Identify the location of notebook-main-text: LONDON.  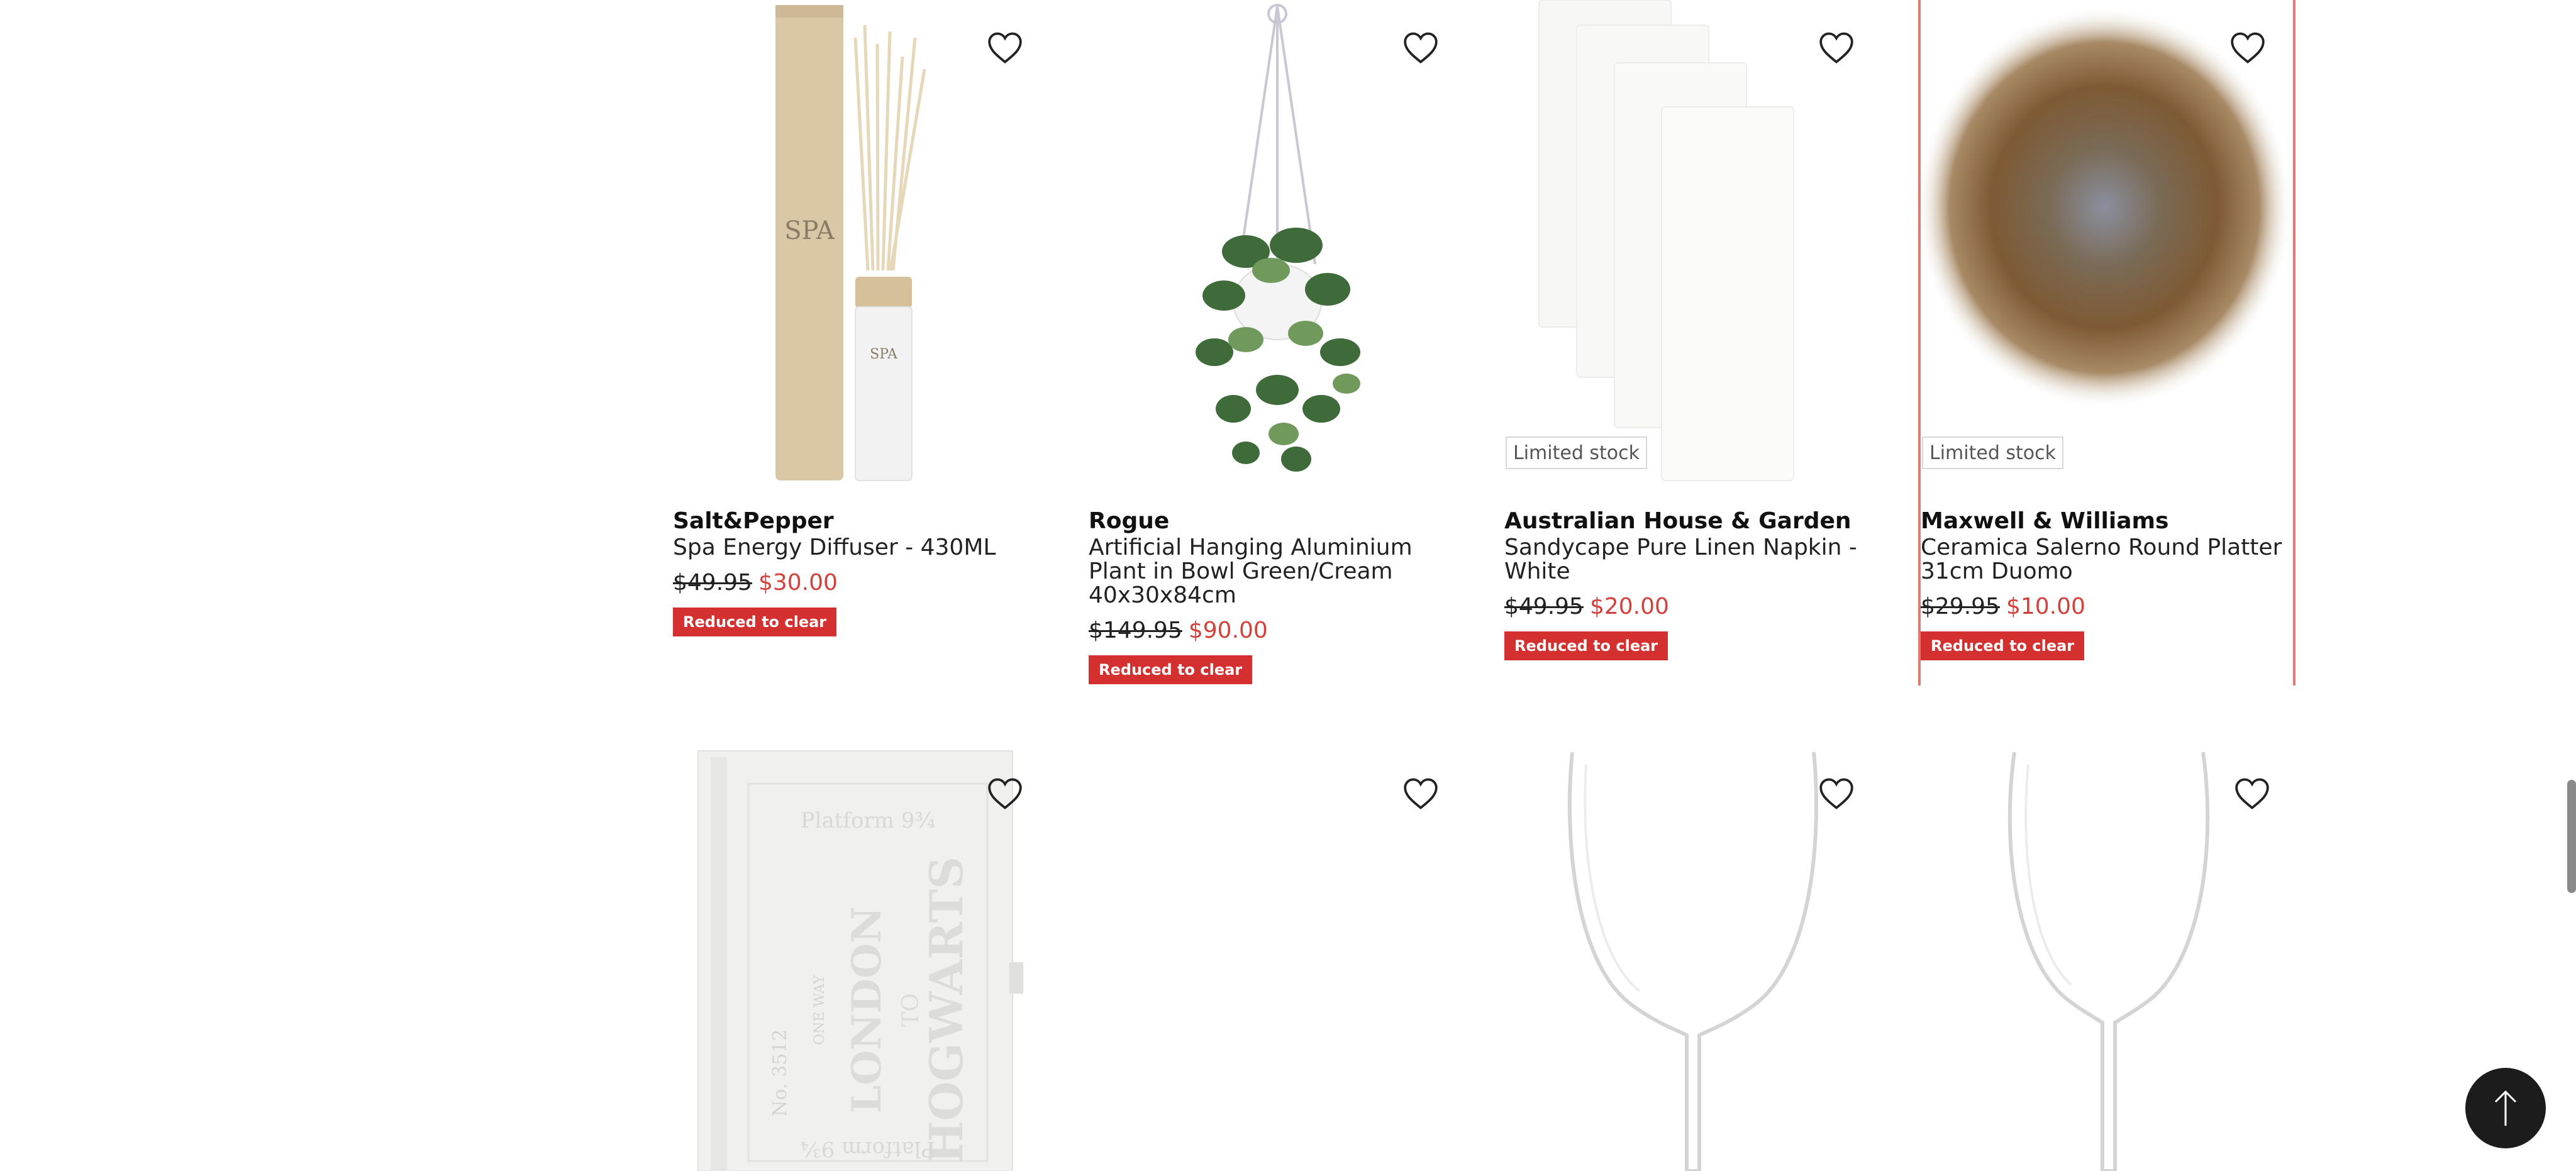
(867, 1010).